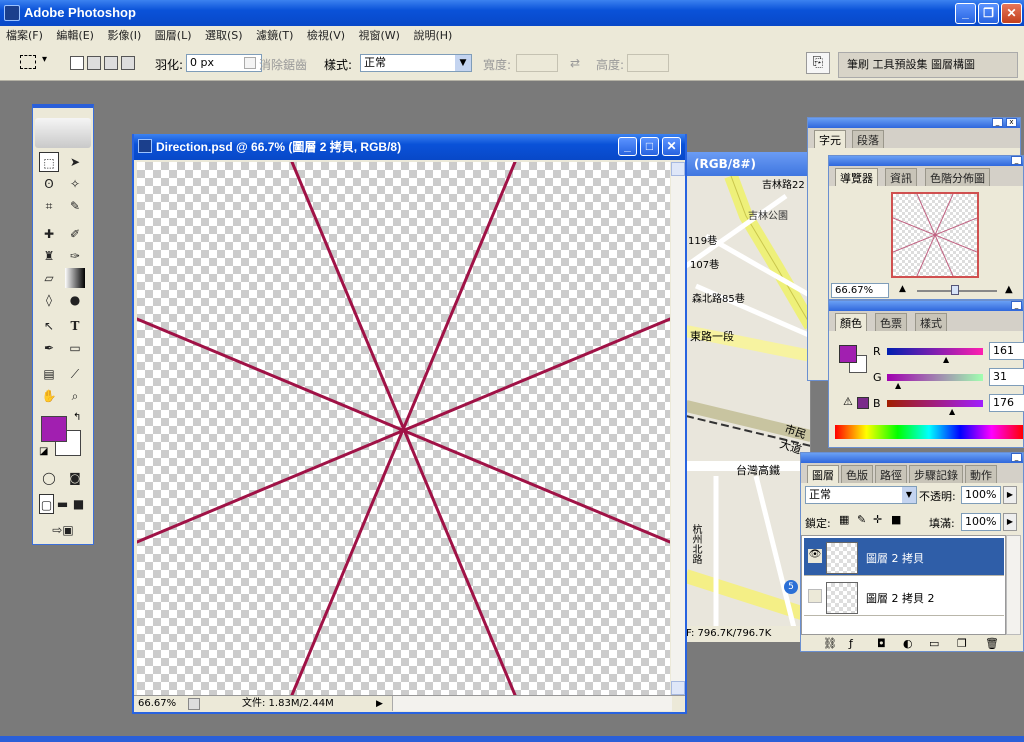 This screenshot has height=742, width=1024. I want to click on new-group-icon: ▭, so click(934, 644).